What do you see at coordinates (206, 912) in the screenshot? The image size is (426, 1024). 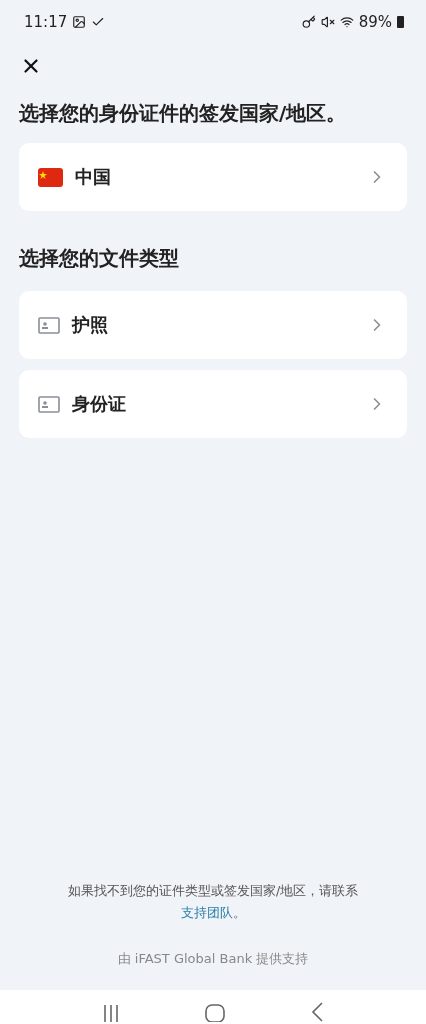 I see `support-link: 支持团队` at bounding box center [206, 912].